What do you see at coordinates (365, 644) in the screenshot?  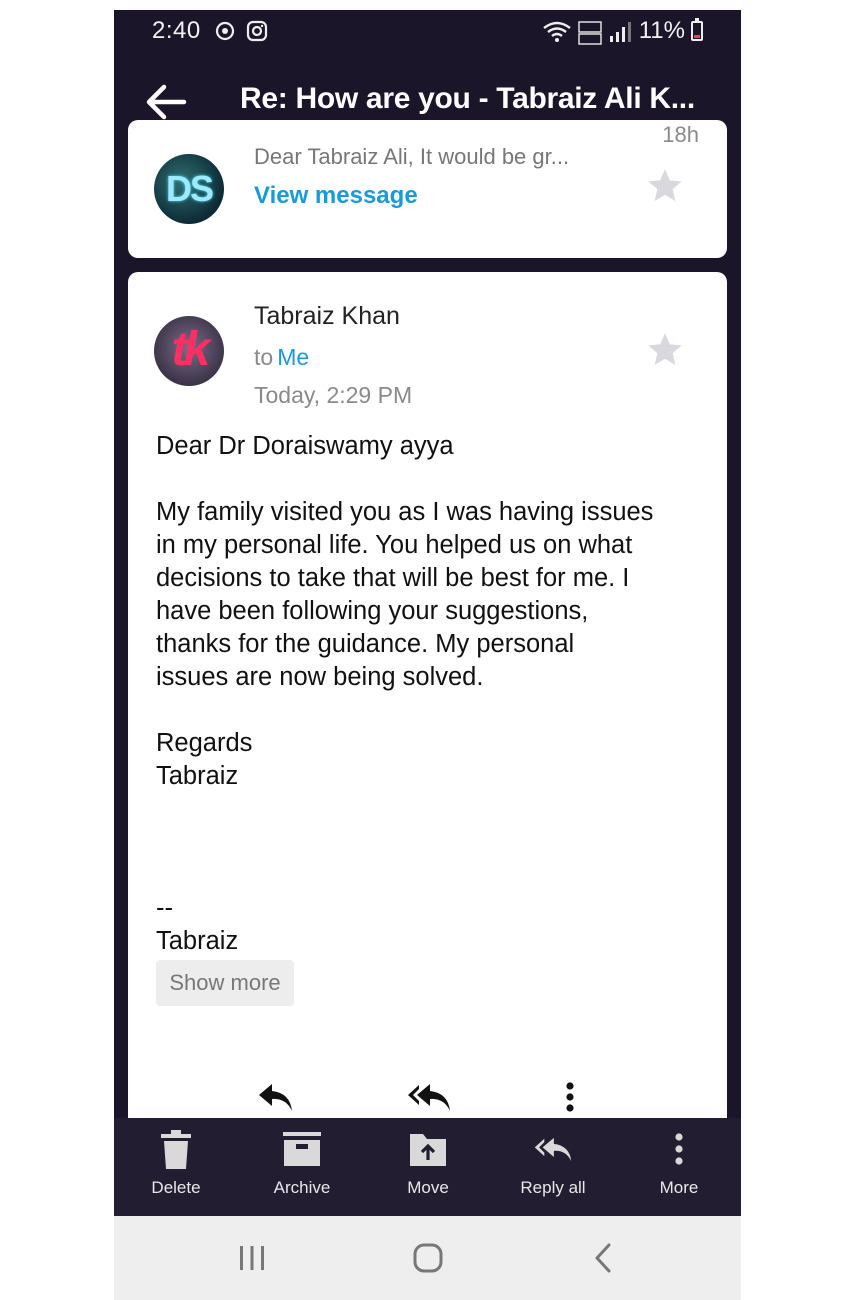 I see `body-line: thanks for the guidance. My personal` at bounding box center [365, 644].